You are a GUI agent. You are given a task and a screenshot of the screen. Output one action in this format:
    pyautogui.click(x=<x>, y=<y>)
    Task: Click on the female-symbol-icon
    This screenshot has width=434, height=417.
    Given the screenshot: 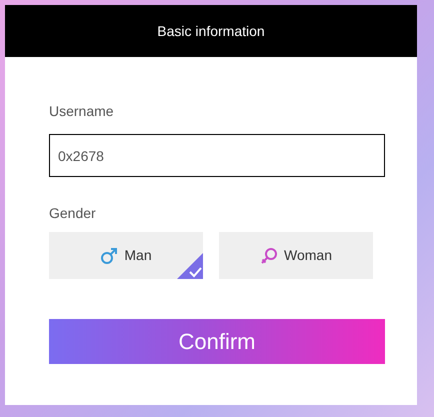 What is the action you would take?
    pyautogui.click(x=269, y=255)
    